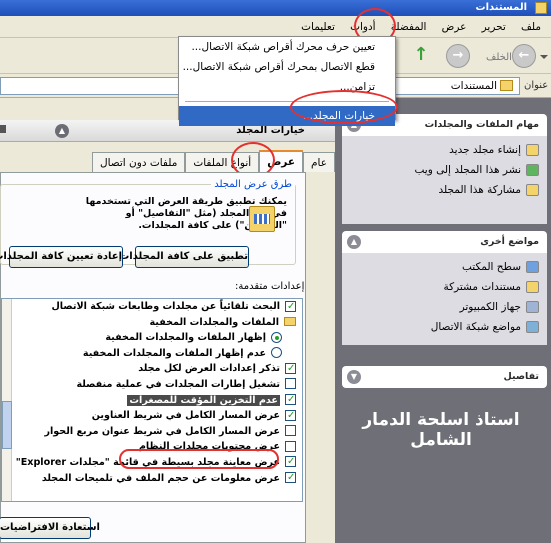  I want to click on help-icon, so click(3, 129).